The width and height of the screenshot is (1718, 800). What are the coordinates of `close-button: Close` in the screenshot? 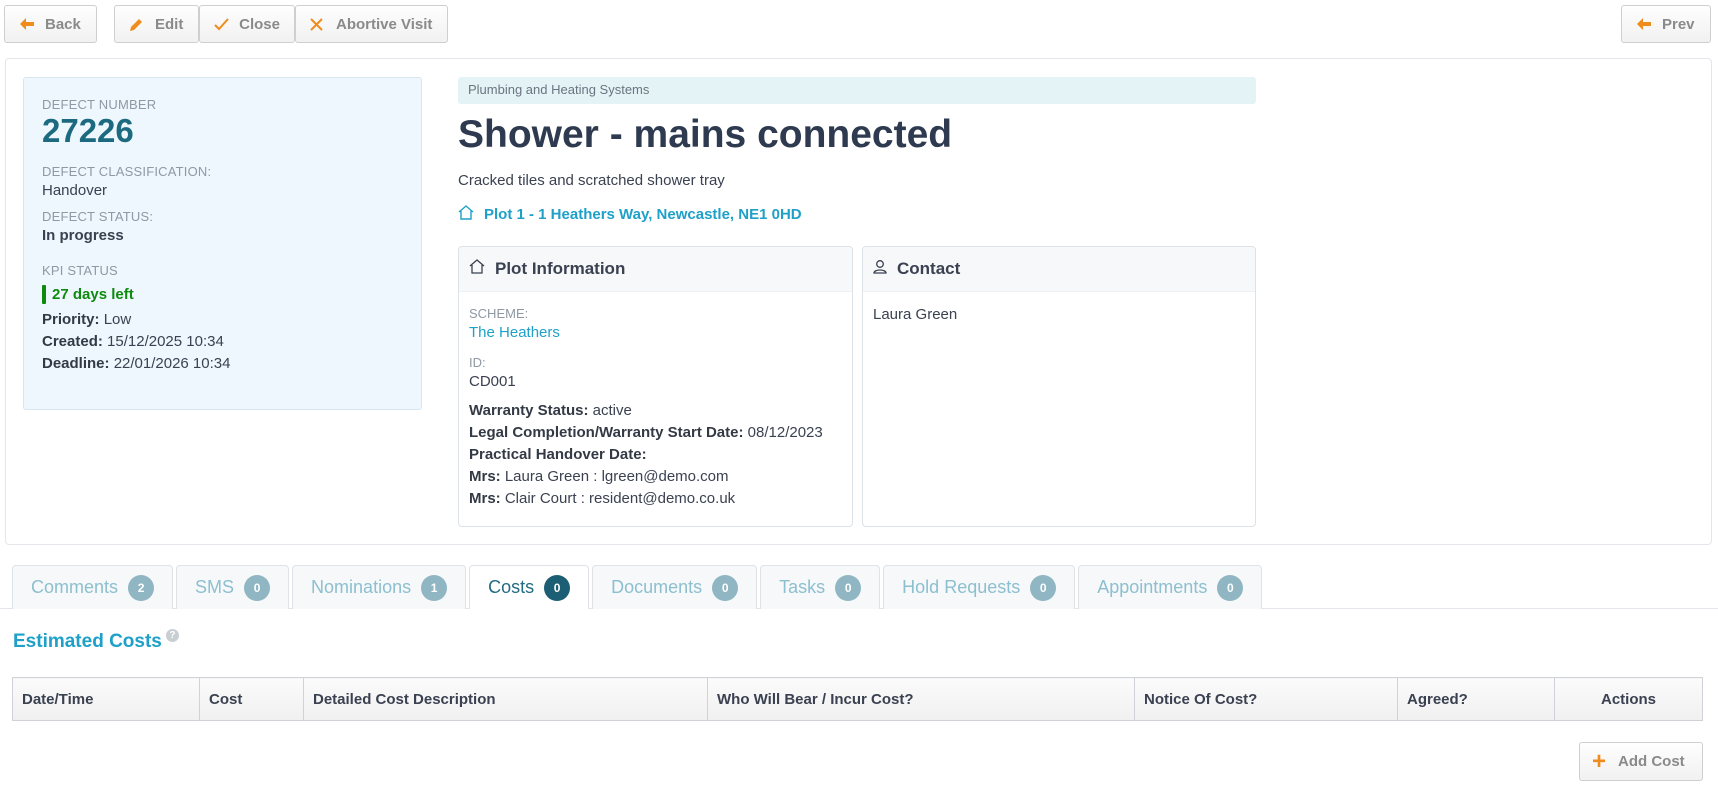 It's located at (247, 24).